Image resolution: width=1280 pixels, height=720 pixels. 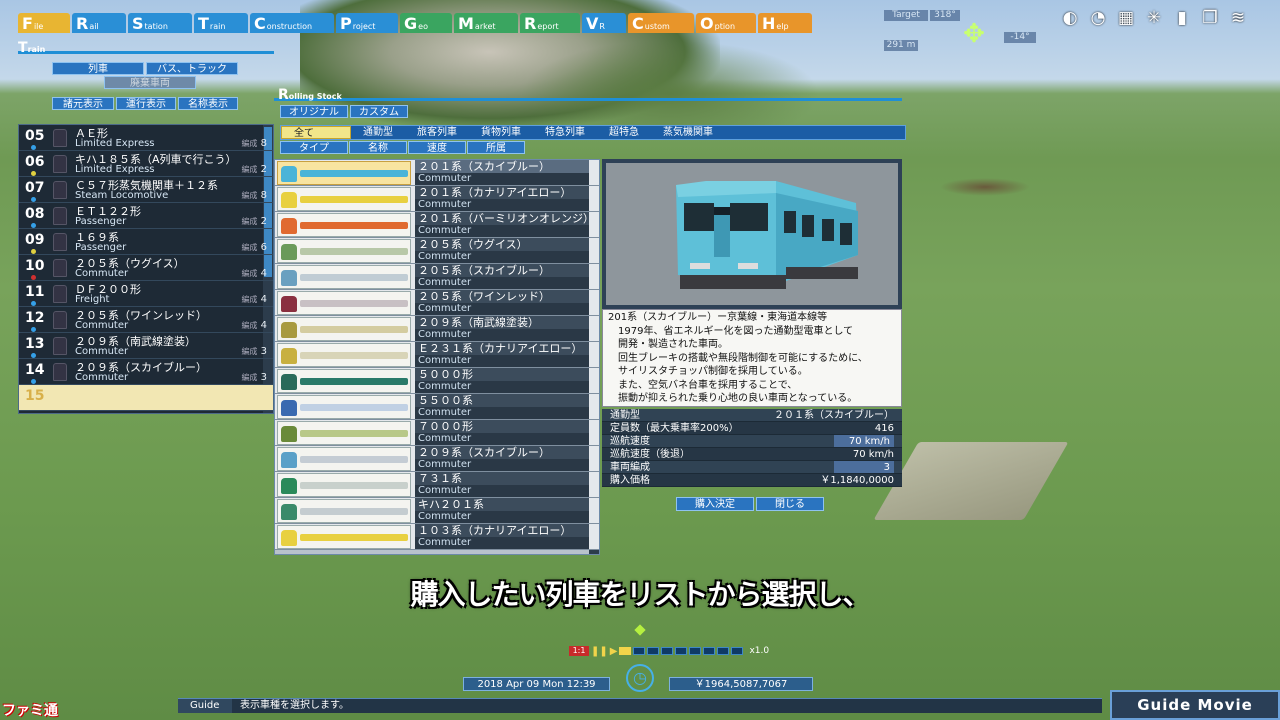 I want to click on tab-operation-view: 運行表示, so click(x=146, y=103).